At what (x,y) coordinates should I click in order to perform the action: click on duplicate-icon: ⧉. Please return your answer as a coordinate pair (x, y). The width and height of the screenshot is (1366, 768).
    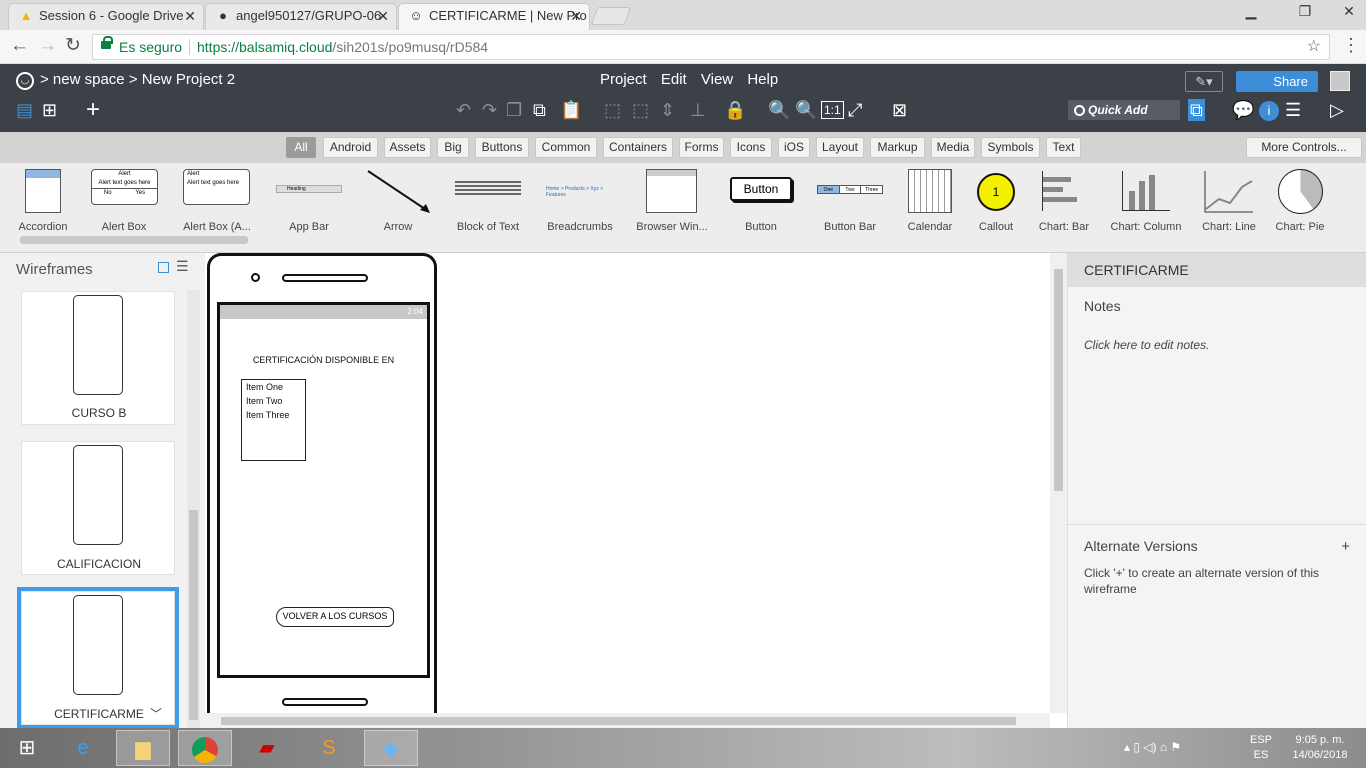
    Looking at the image, I should click on (539, 110).